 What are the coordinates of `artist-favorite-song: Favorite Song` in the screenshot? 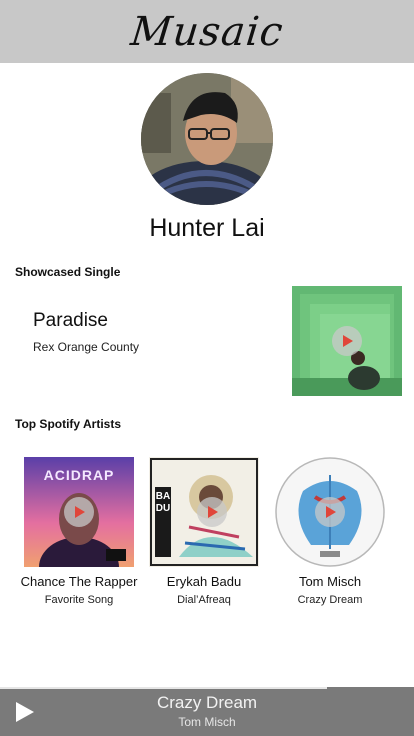 It's located at (79, 600).